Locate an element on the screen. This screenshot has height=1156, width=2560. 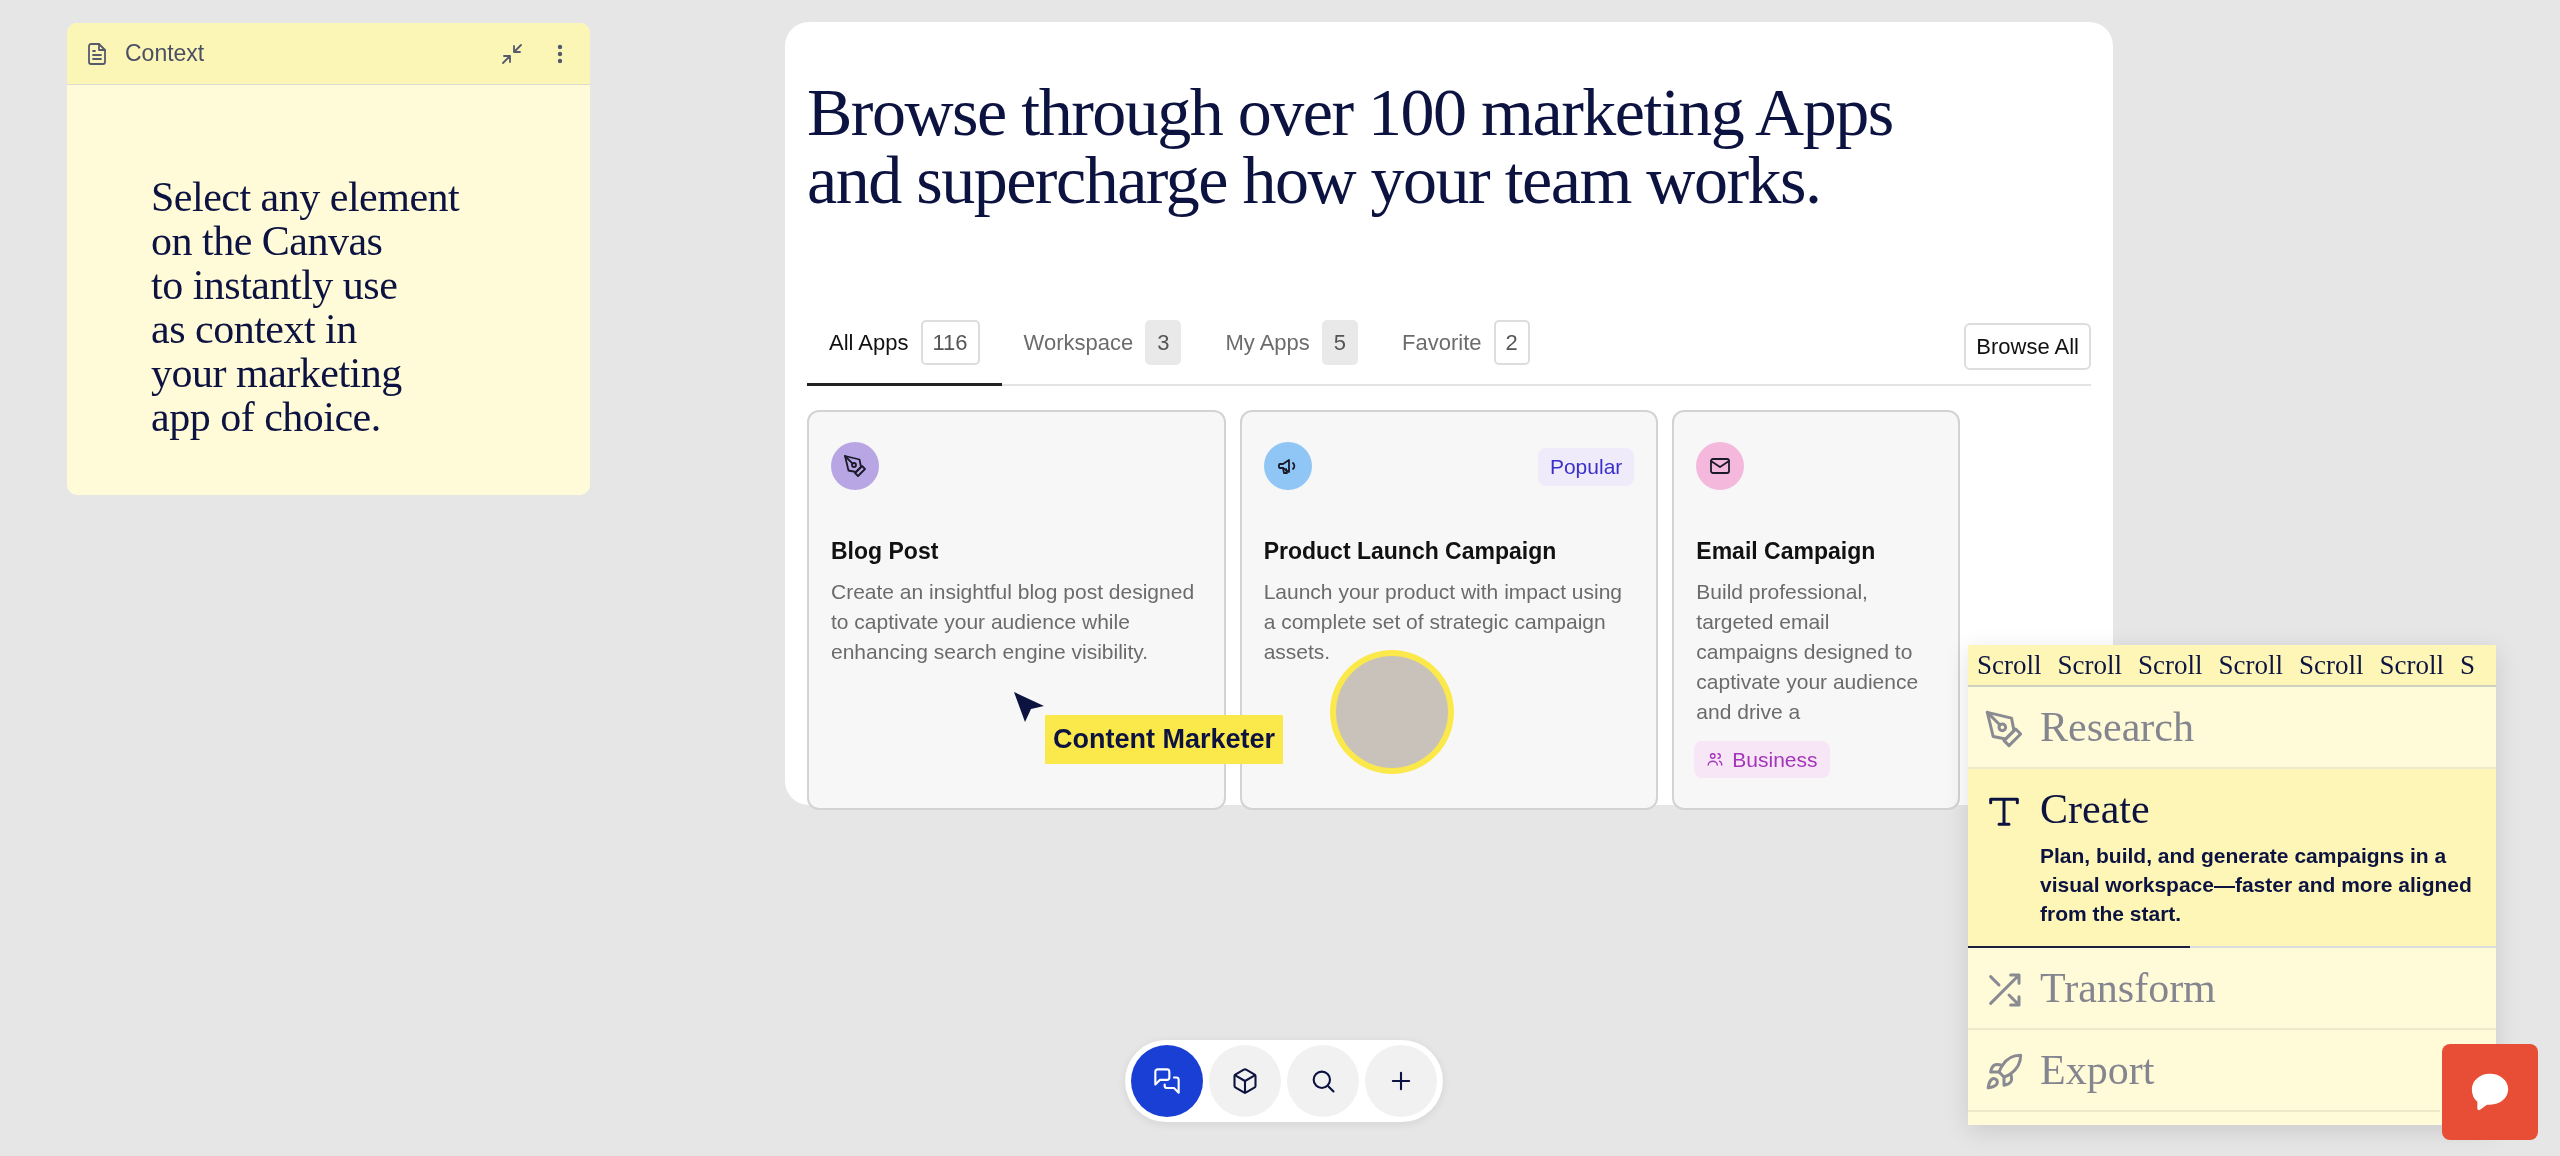
tag: Popular is located at coordinates (1586, 467).